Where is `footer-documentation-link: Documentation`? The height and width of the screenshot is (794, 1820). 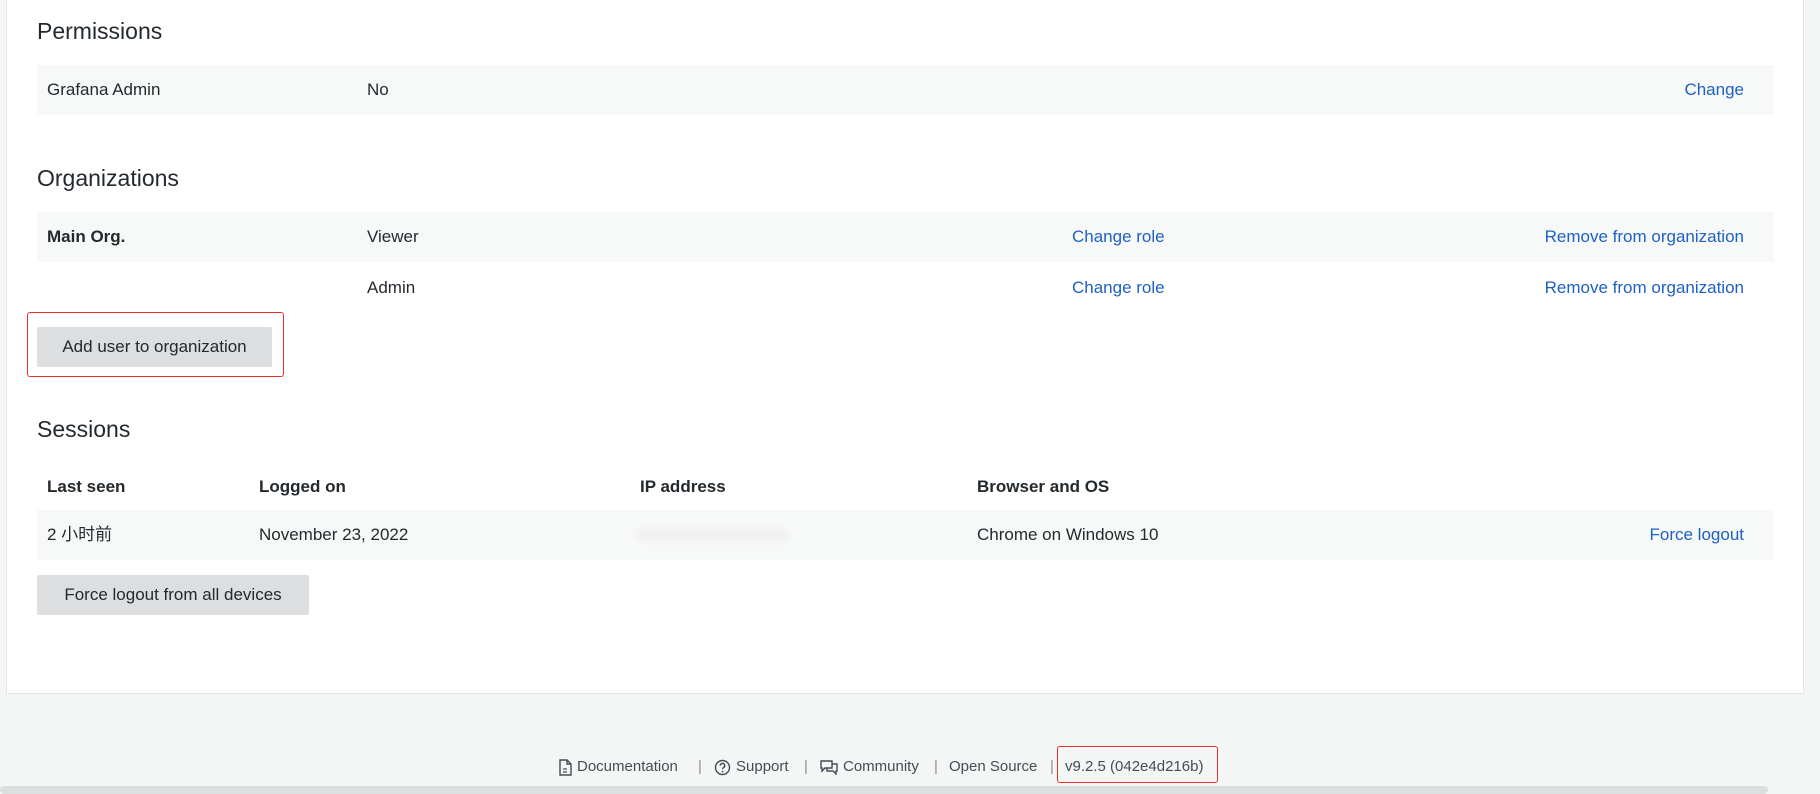
footer-documentation-link: Documentation is located at coordinates (618, 767).